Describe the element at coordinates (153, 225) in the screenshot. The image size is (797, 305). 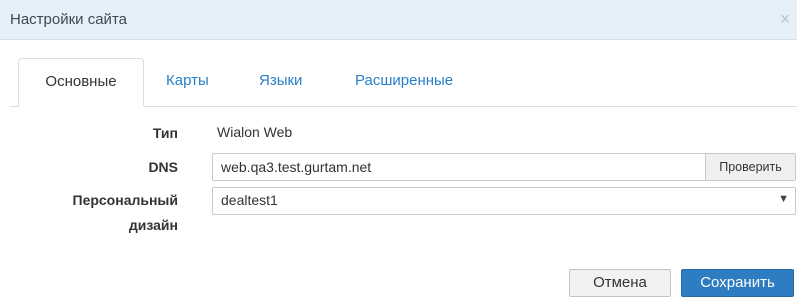
I see `design-label-line2: дизайн` at that location.